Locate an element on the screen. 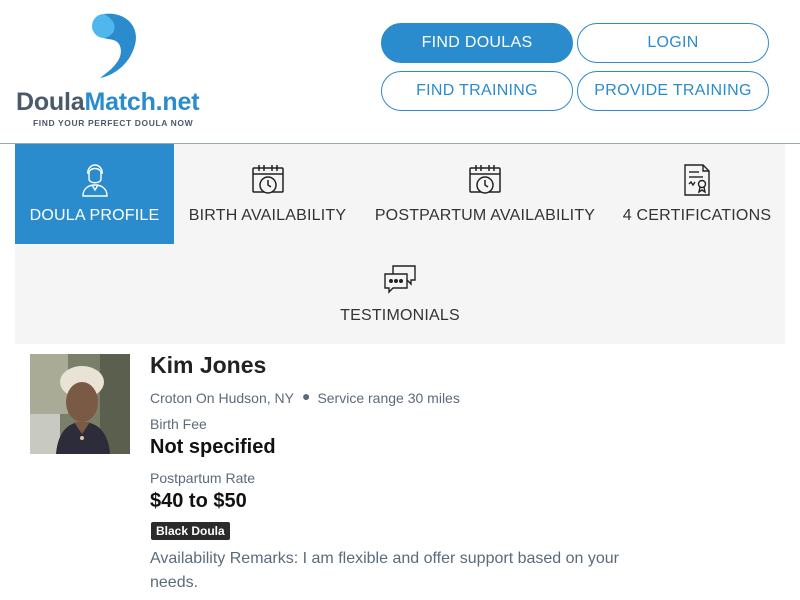 Image resolution: width=800 pixels, height=600 pixels. tab-doula-profile-label: DOULA PROFILE is located at coordinates (94, 215).